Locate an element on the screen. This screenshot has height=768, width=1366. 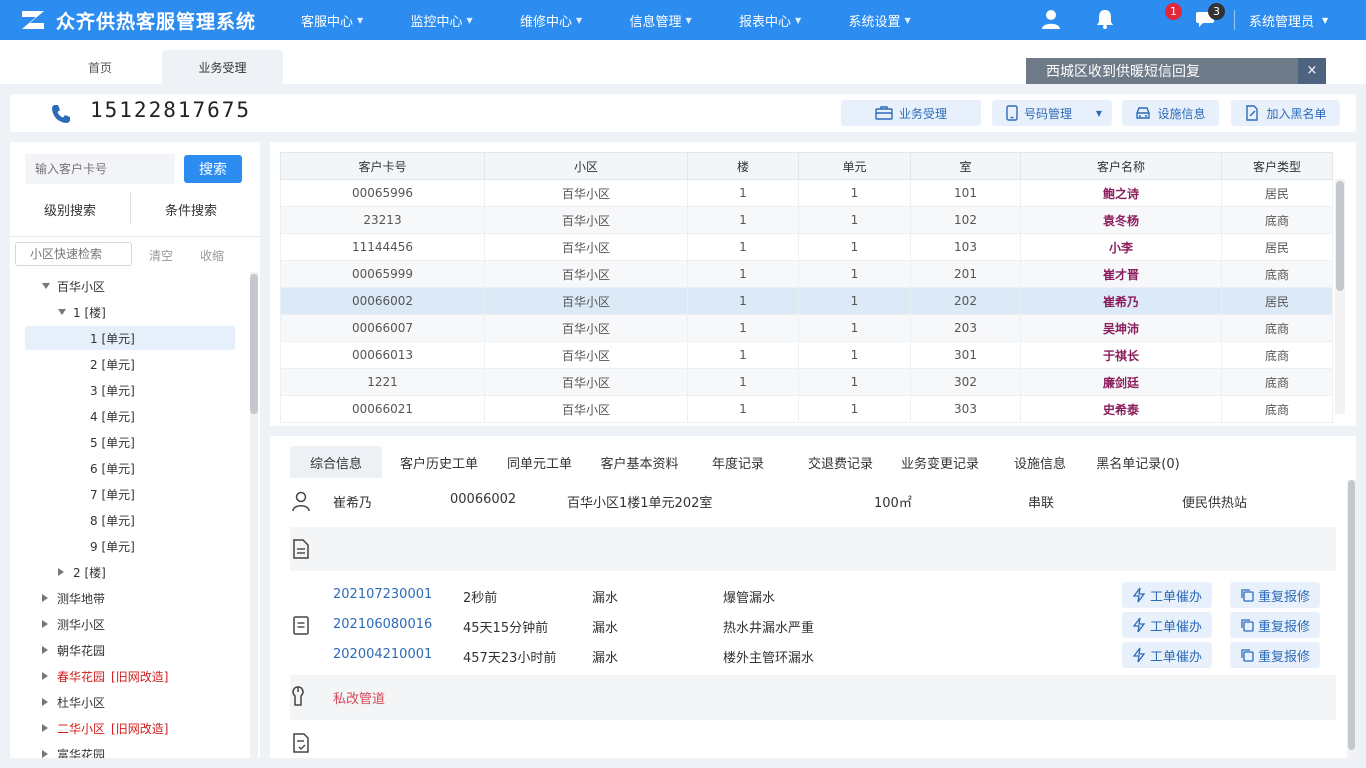
tree-node: 3 [单元] is located at coordinates (112, 390).